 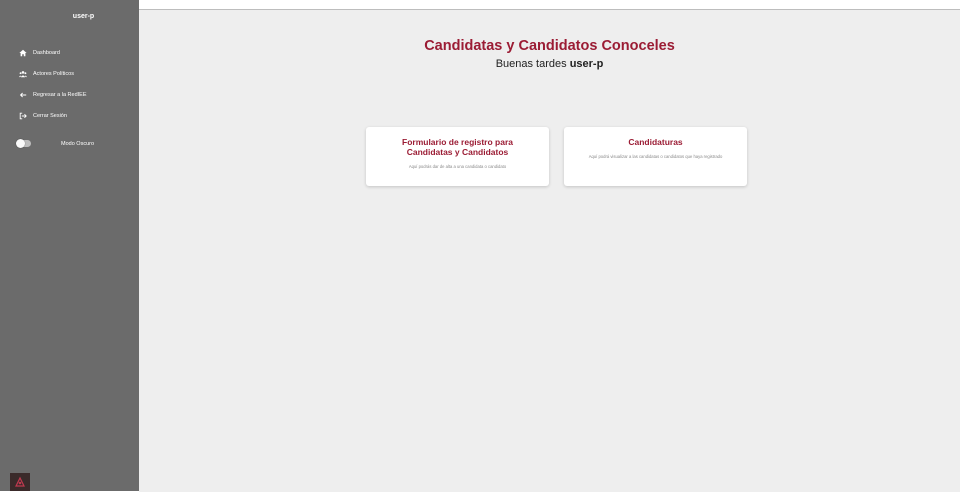 I want to click on sidebar-item-actores-politicos: Actores Políticos, so click(x=52, y=73).